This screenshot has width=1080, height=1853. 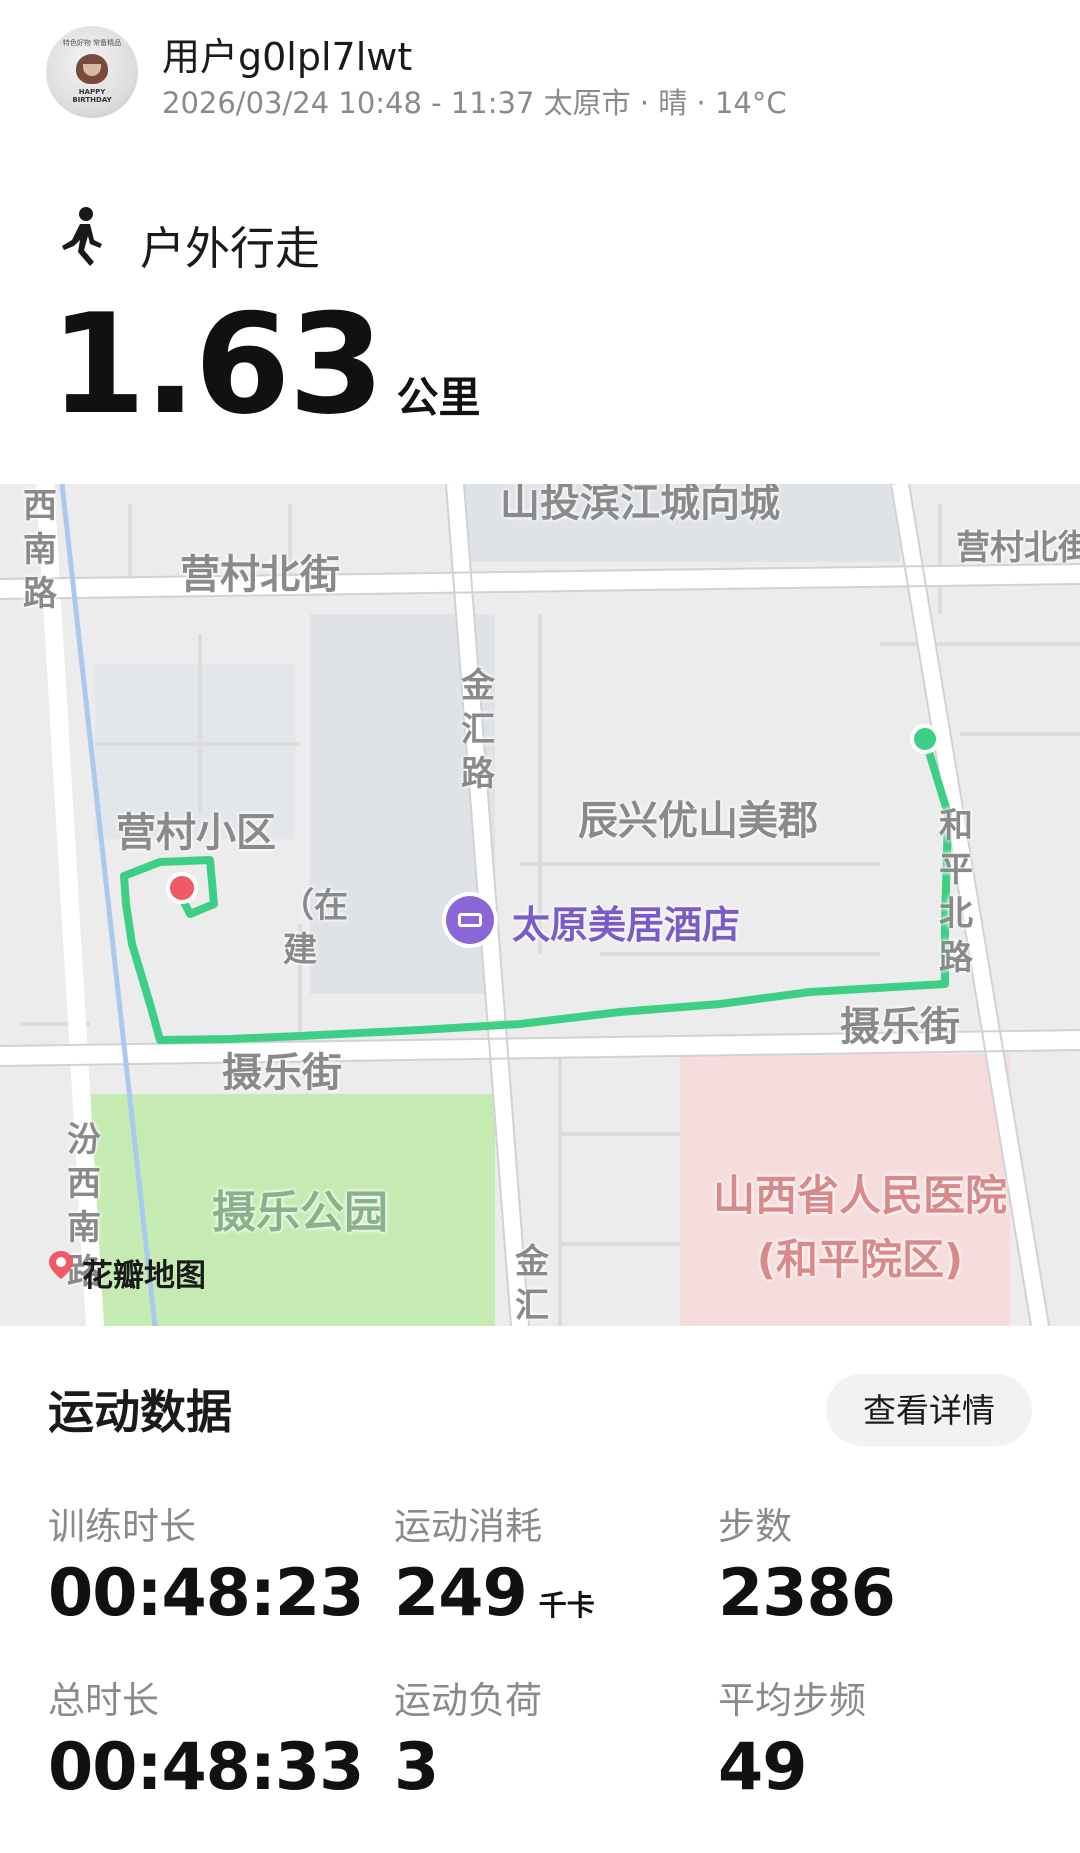 I want to click on map-label-shele-st-west: 摄乐街, so click(x=282, y=1073).